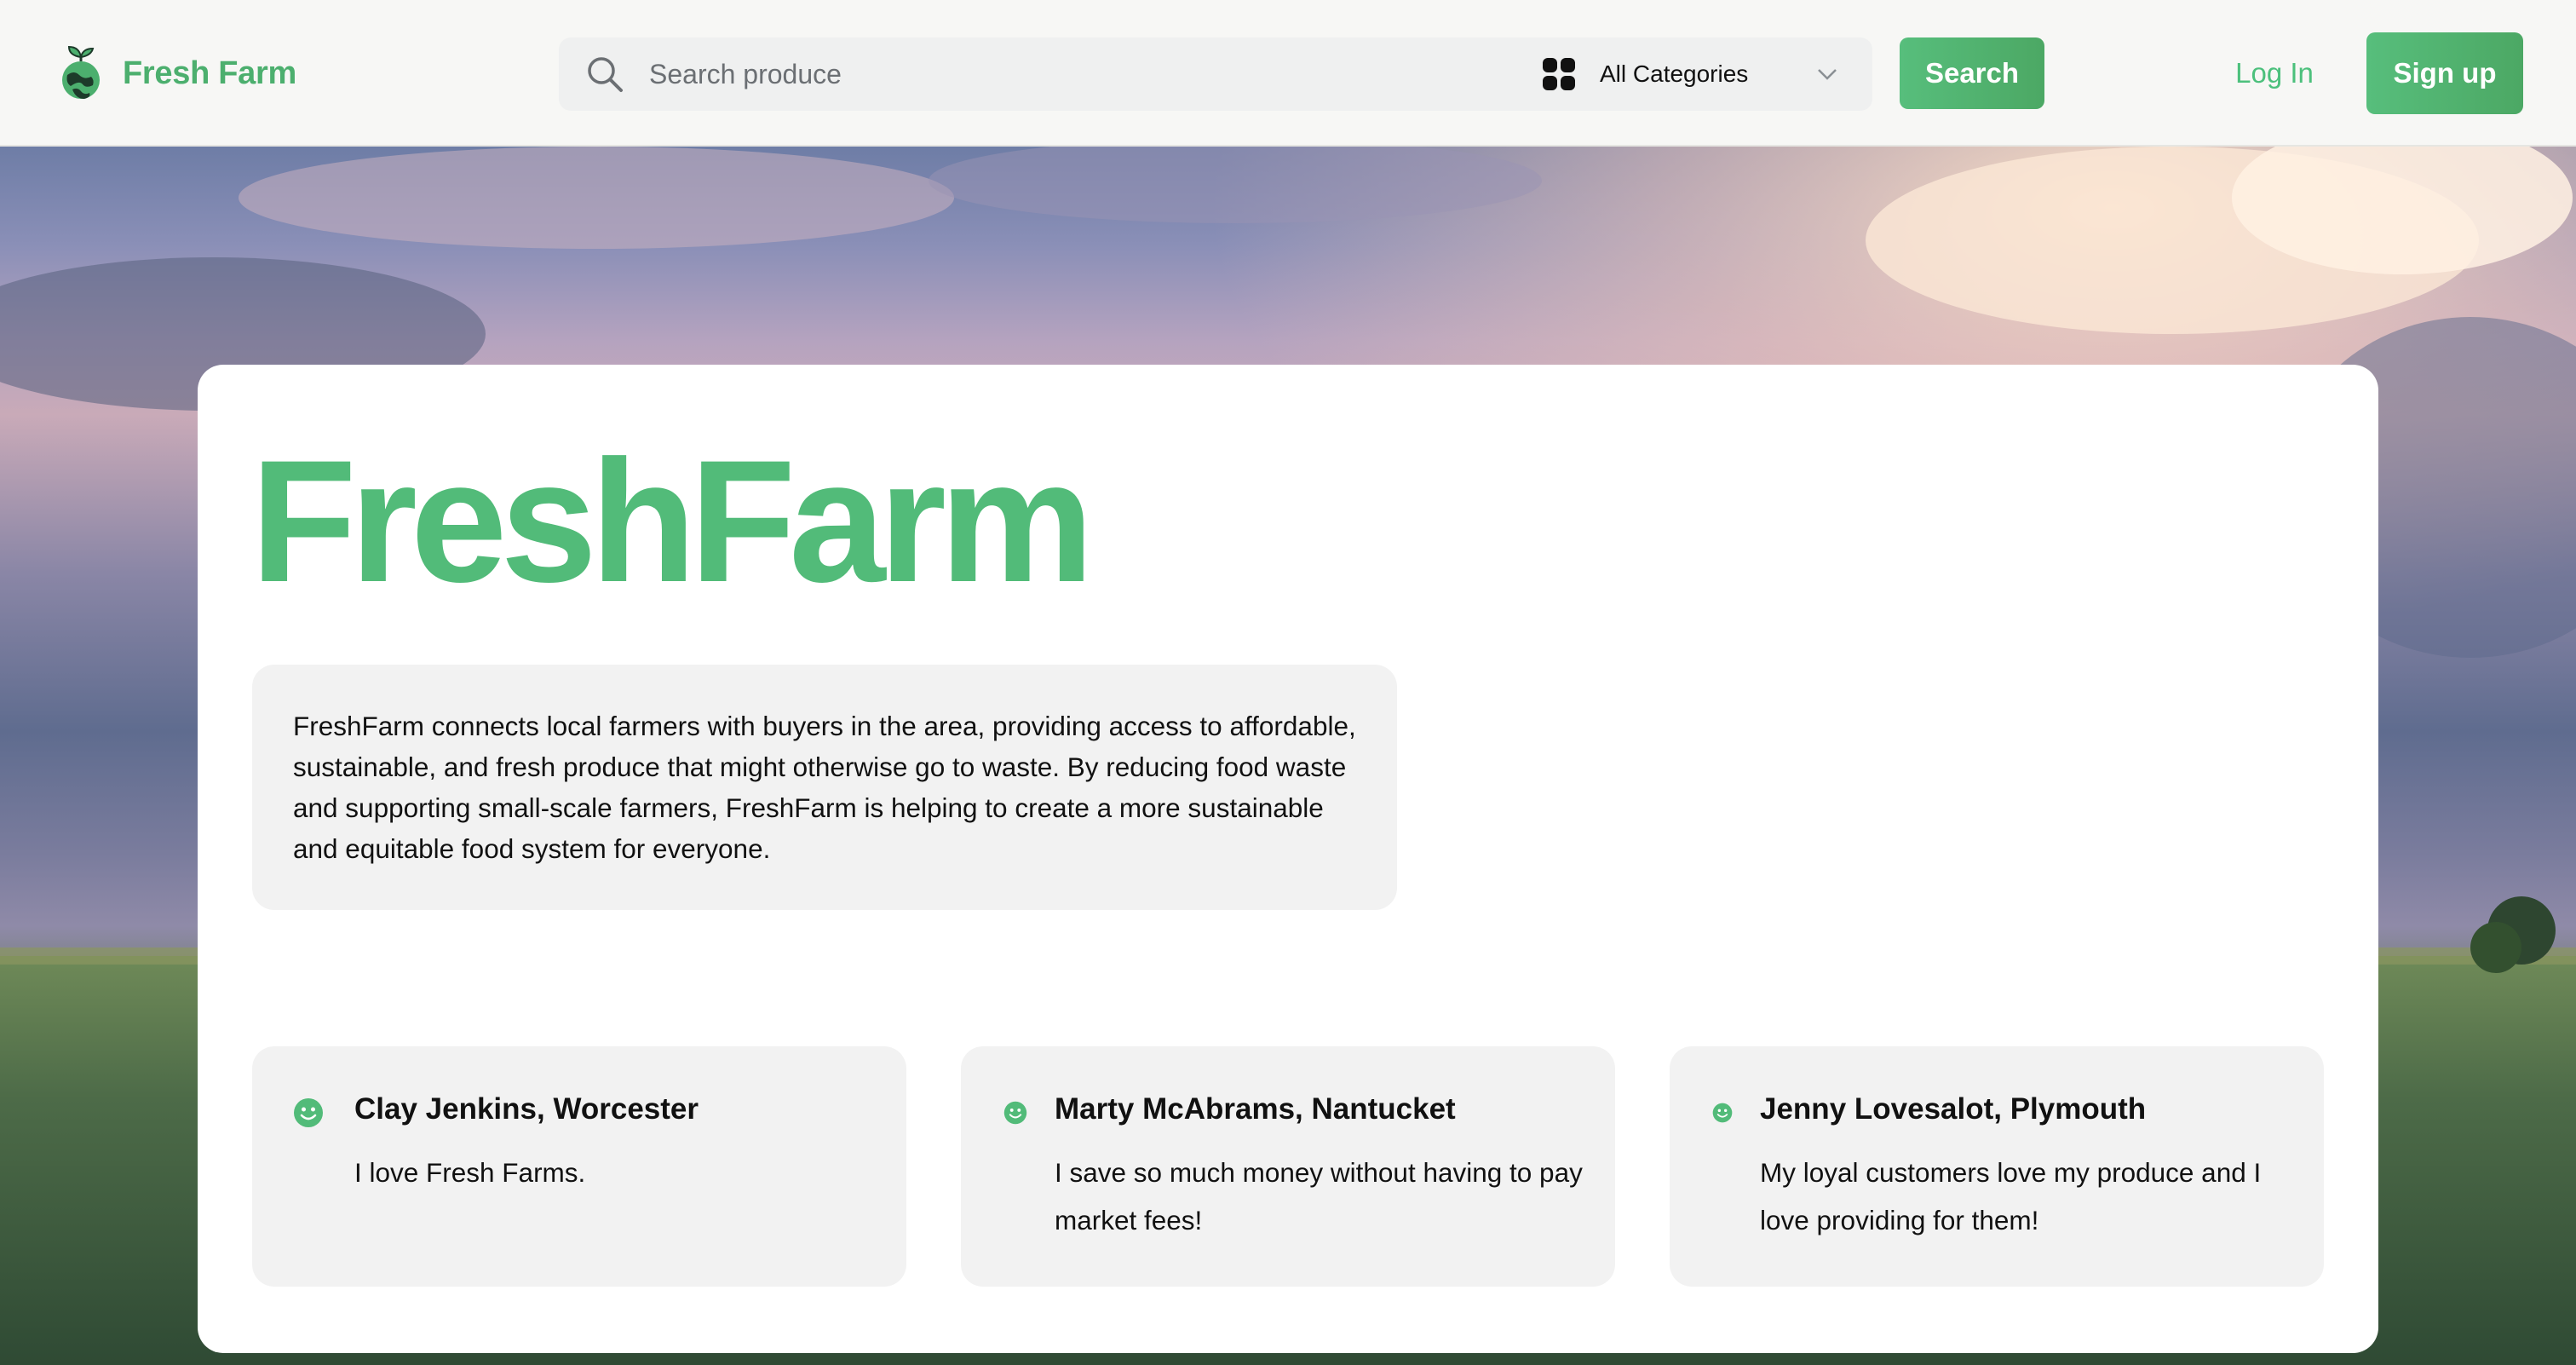 This screenshot has height=1365, width=2576. Describe the element at coordinates (526, 1109) in the screenshot. I see `testimonial-name: Clay Jenkins, Worcester` at that location.